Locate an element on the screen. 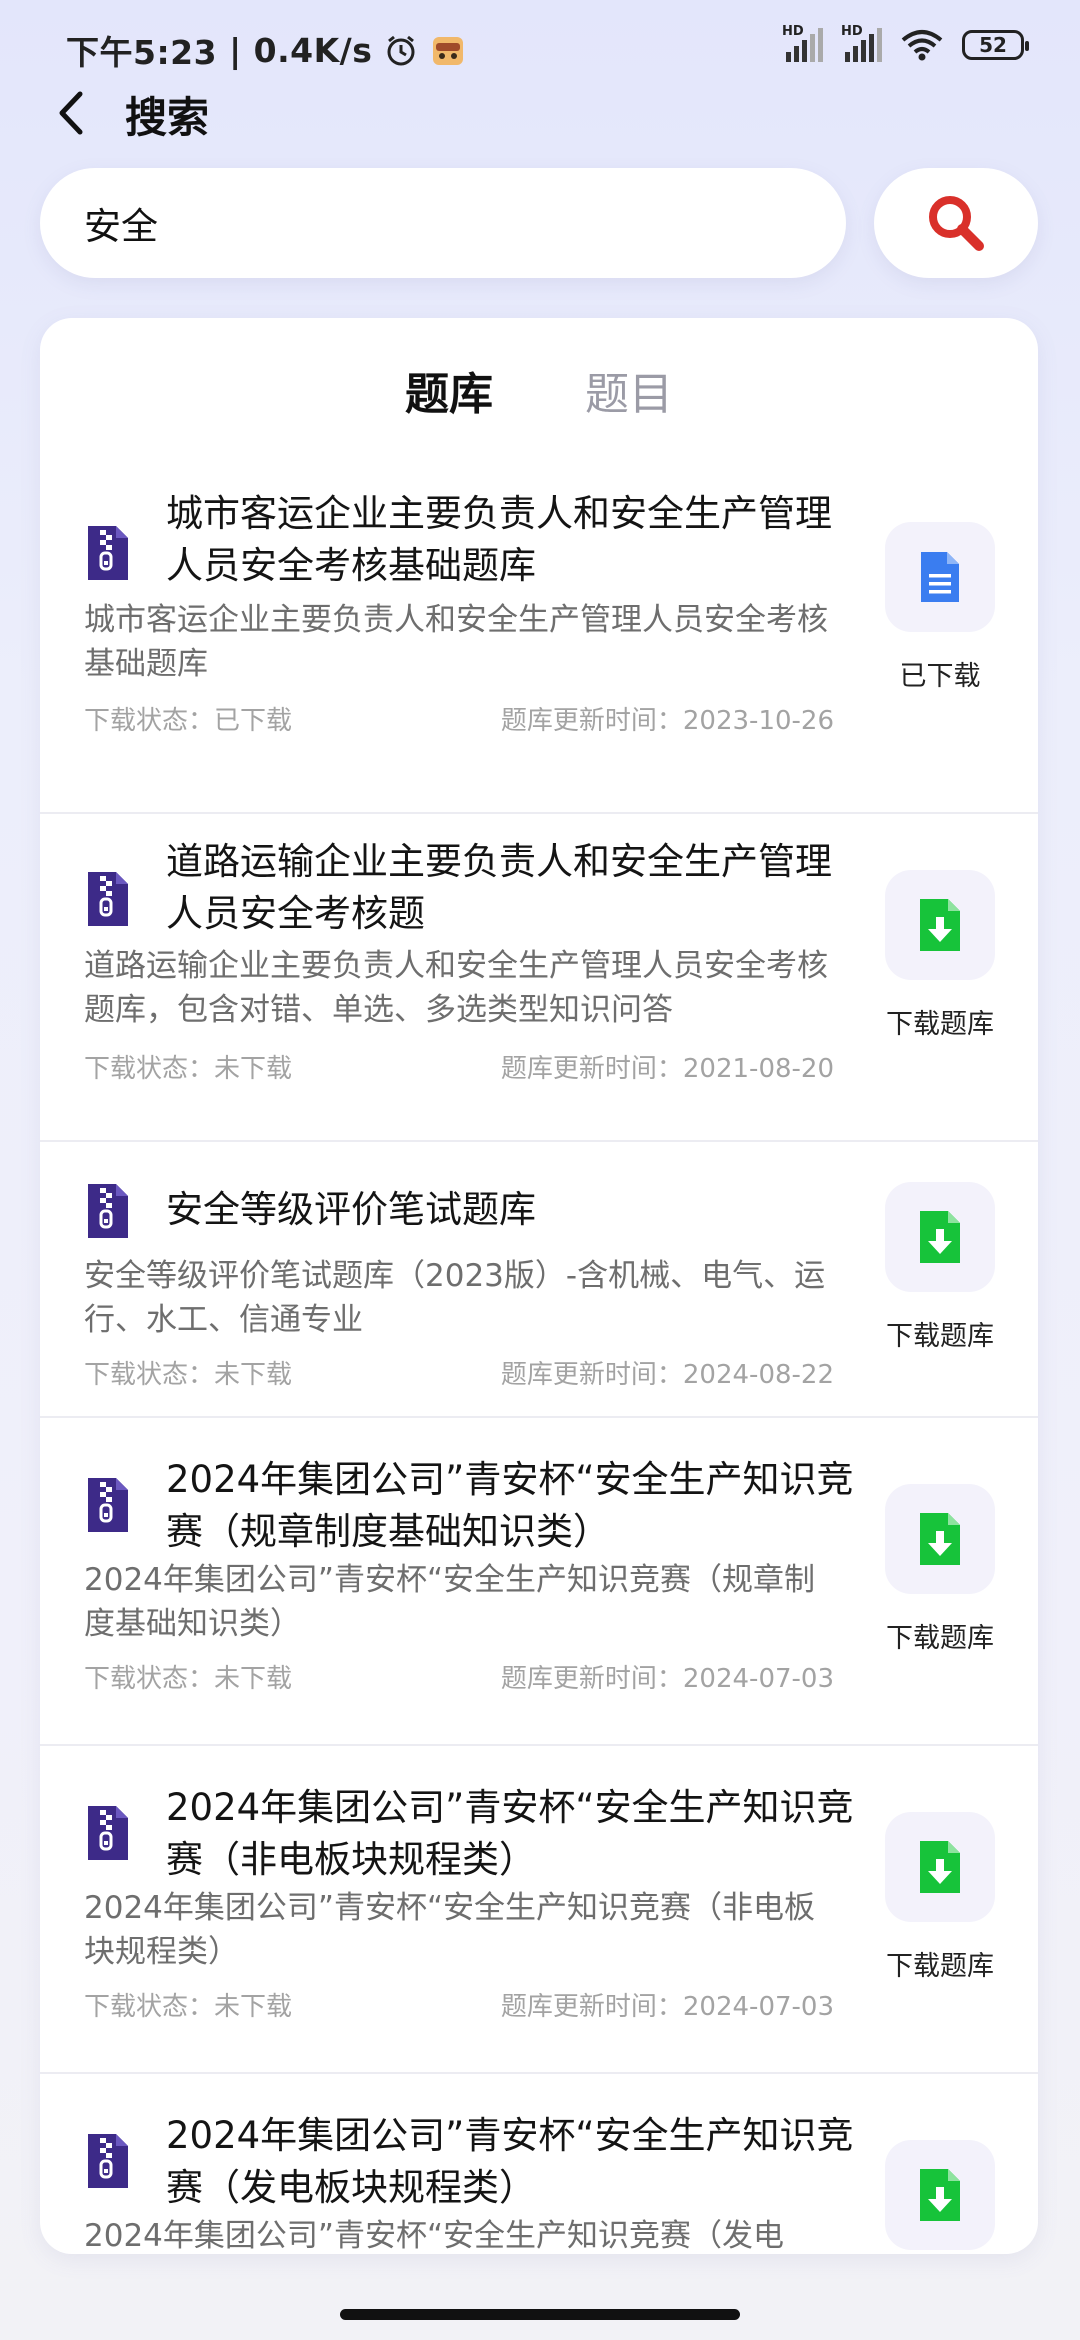 Image resolution: width=1080 pixels, height=2340 pixels. download-status: 下载状态：已下载 is located at coordinates (188, 721).